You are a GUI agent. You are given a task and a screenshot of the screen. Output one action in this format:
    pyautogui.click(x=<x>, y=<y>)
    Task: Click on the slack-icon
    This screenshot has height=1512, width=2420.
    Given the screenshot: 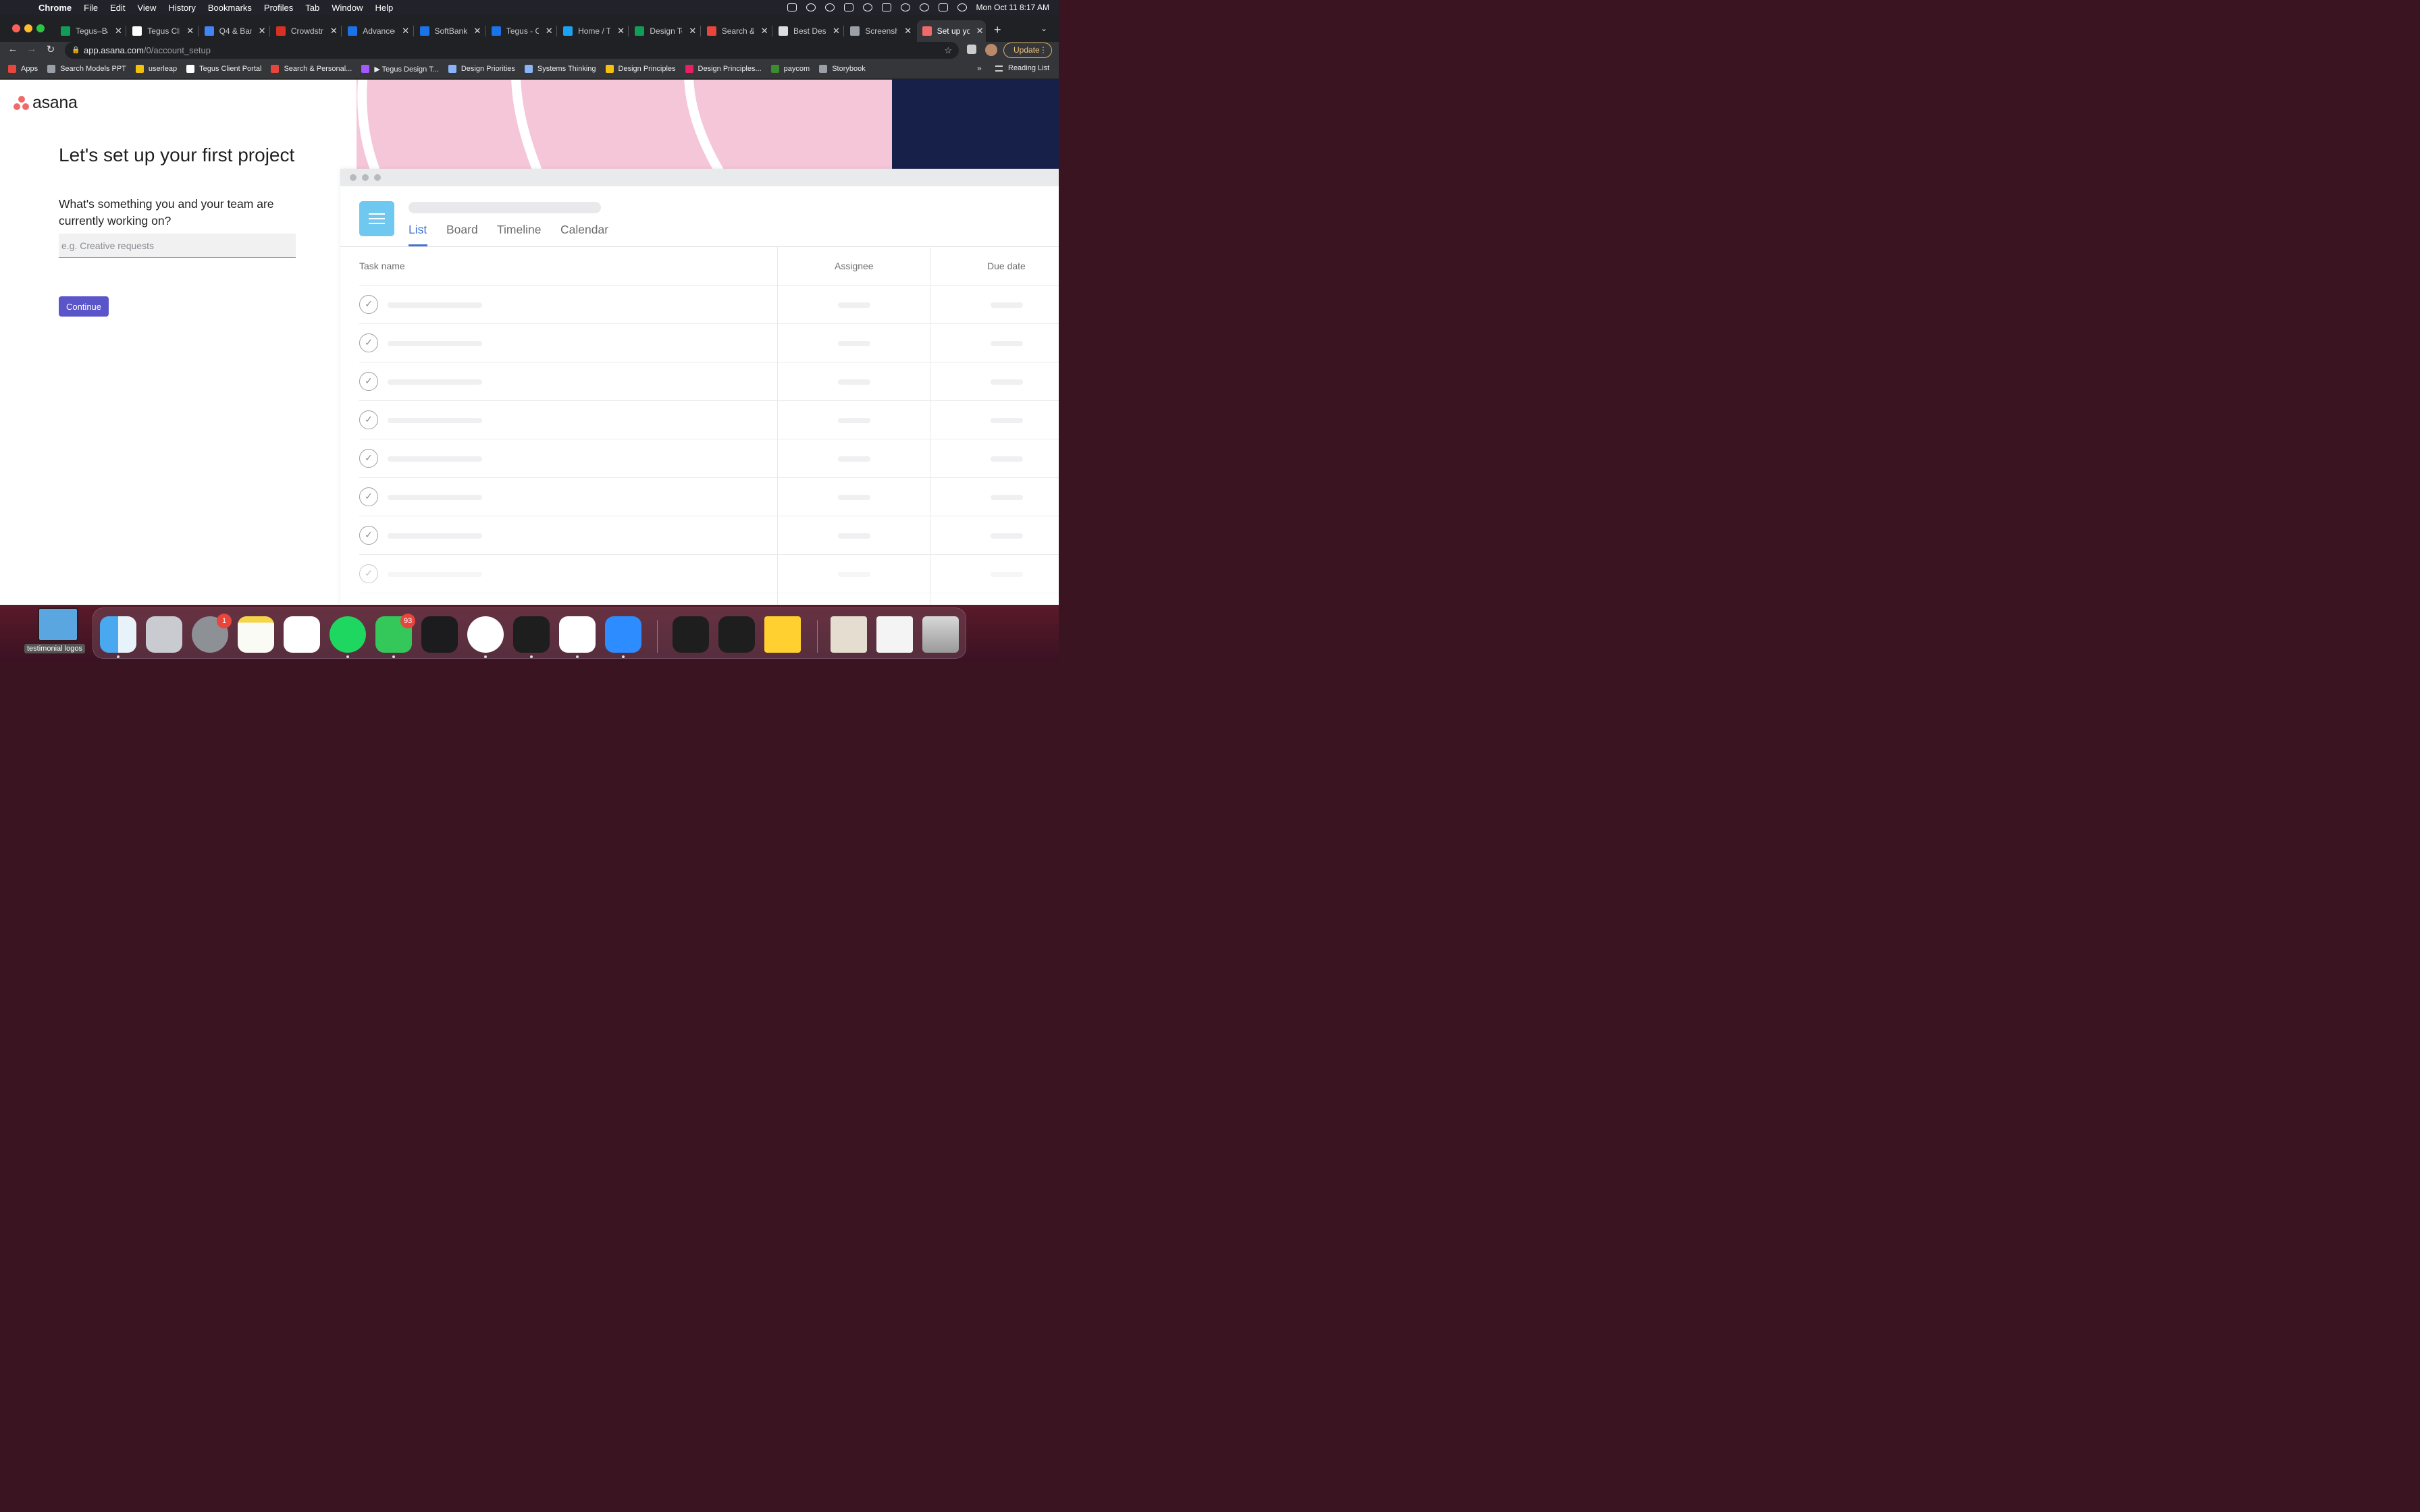 What is the action you would take?
    pyautogui.click(x=577, y=634)
    